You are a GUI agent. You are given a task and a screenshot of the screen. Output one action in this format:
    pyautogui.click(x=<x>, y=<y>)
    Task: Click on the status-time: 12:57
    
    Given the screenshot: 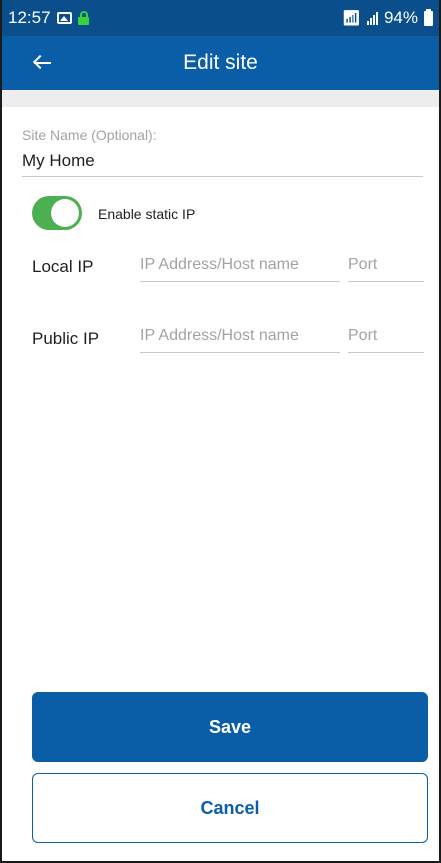 What is the action you would take?
    pyautogui.click(x=29, y=17)
    